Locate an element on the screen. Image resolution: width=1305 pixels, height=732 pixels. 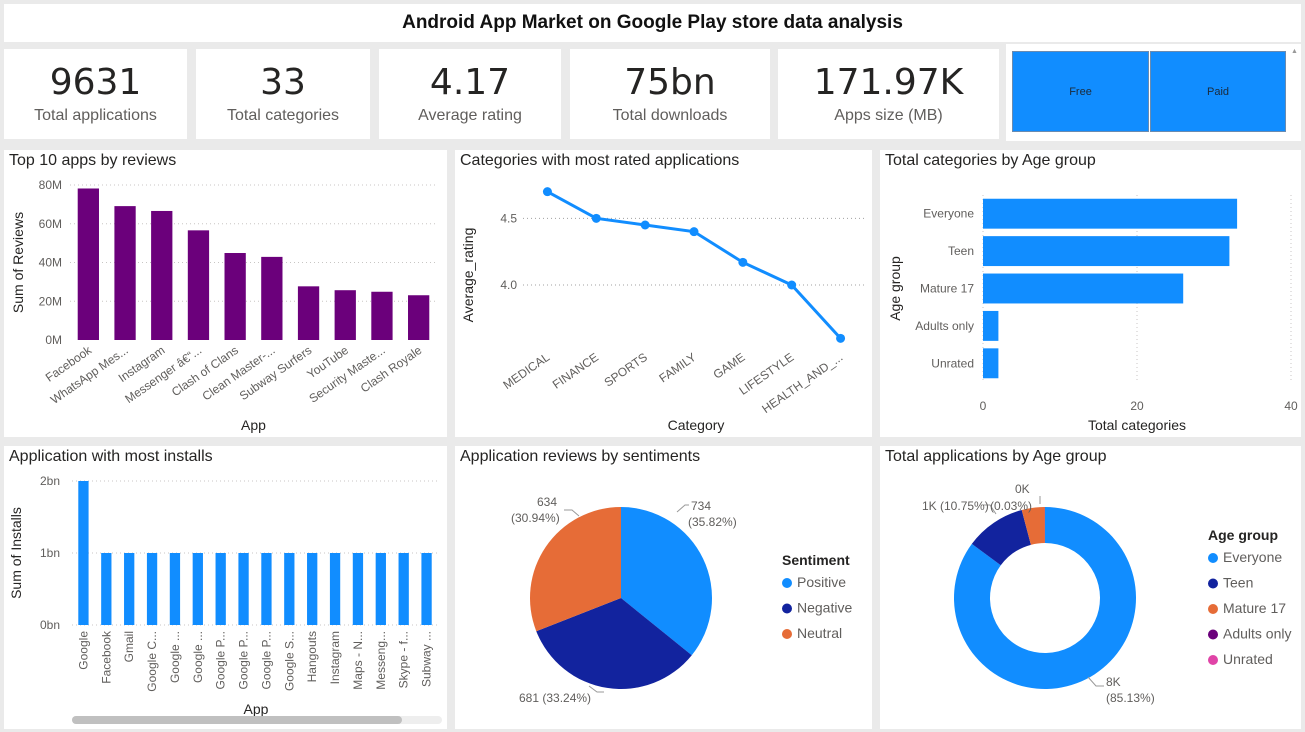
data-label: 8K is located at coordinates (1113, 682).